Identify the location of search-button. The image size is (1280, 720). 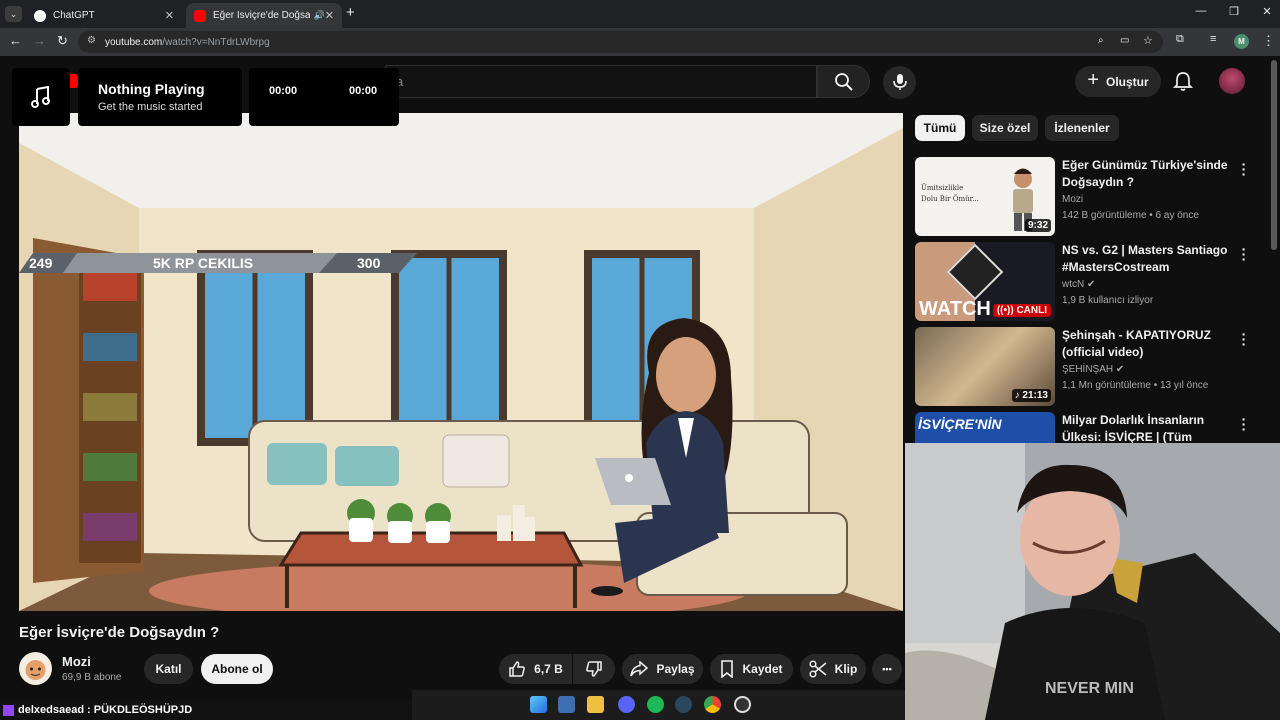
(843, 81).